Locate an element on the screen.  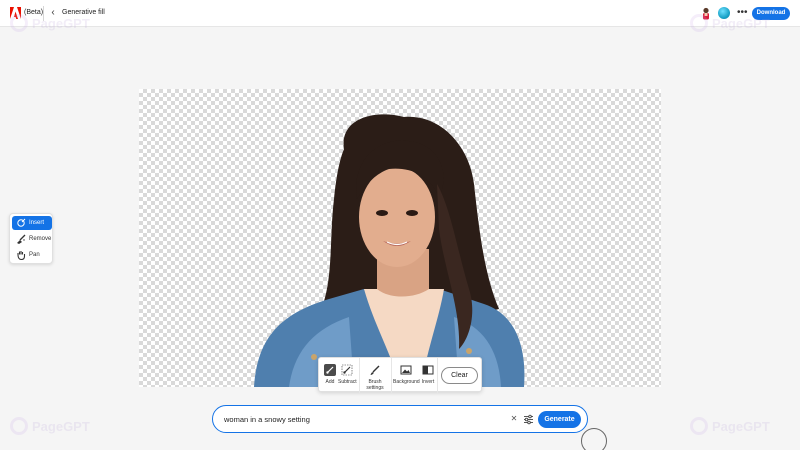
watermark-top-left: PageGPT is located at coordinates (50, 23).